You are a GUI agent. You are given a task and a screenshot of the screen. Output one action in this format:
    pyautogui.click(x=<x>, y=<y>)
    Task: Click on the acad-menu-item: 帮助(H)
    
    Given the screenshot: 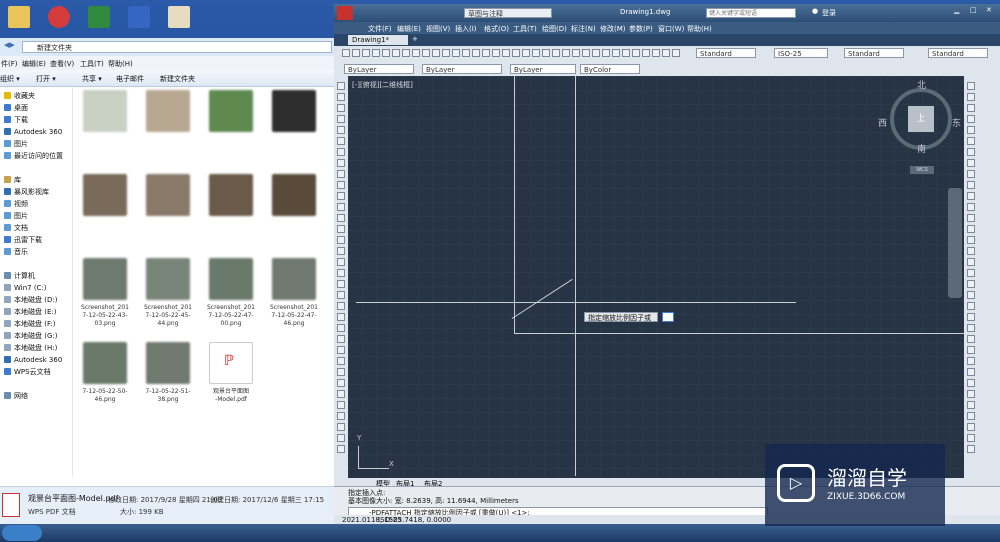 What is the action you would take?
    pyautogui.click(x=699, y=29)
    